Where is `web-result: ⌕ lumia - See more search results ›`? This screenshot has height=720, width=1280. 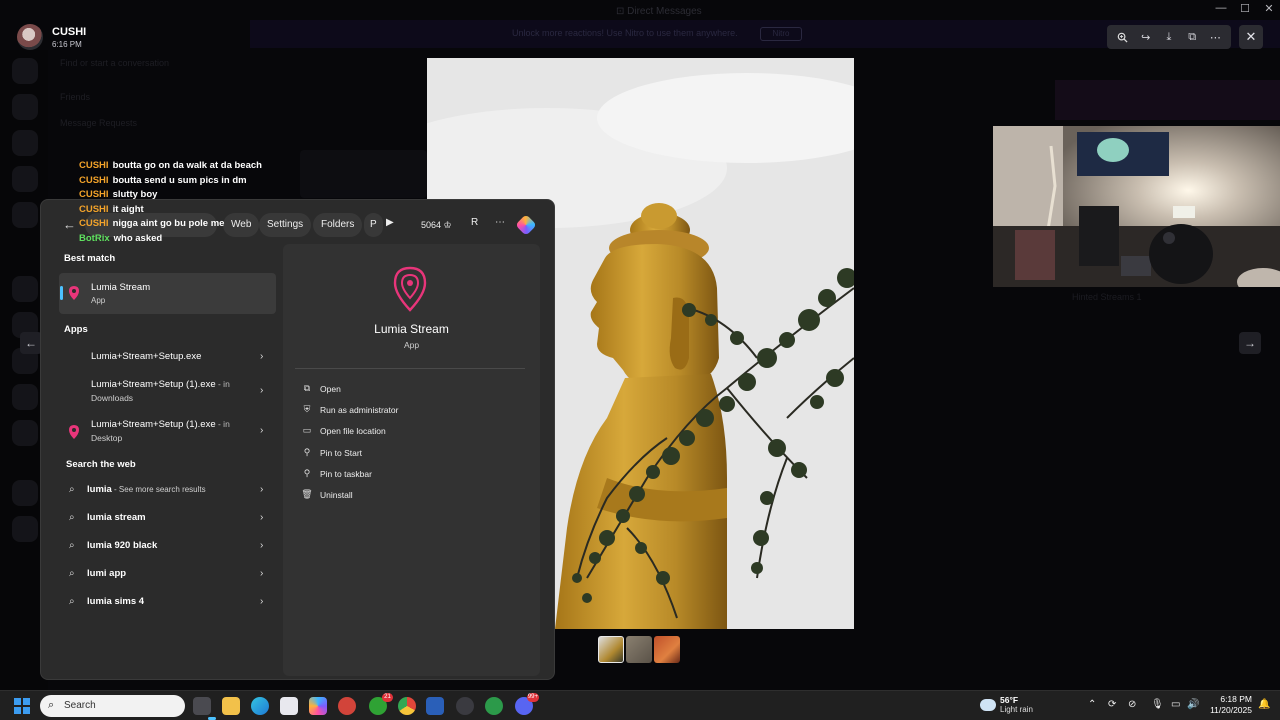 web-result: ⌕ lumia - See more search results › is located at coordinates (167, 491).